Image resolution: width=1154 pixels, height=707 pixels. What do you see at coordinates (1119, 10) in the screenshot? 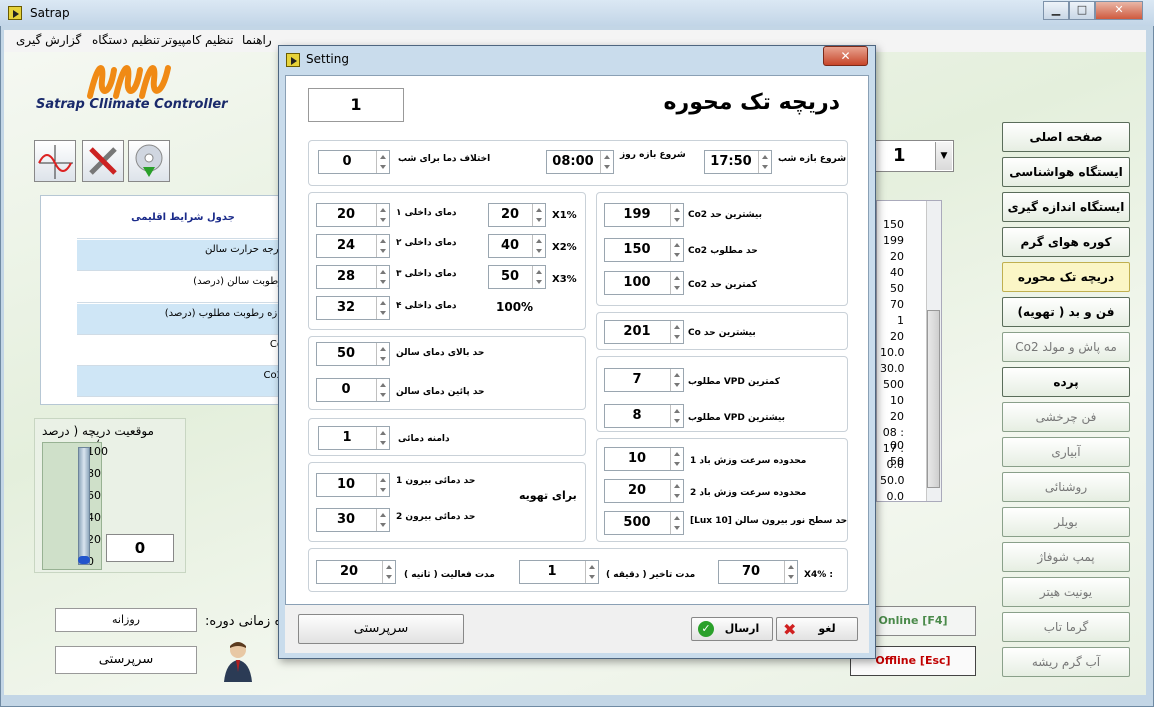
I see `close-button: ✕` at bounding box center [1119, 10].